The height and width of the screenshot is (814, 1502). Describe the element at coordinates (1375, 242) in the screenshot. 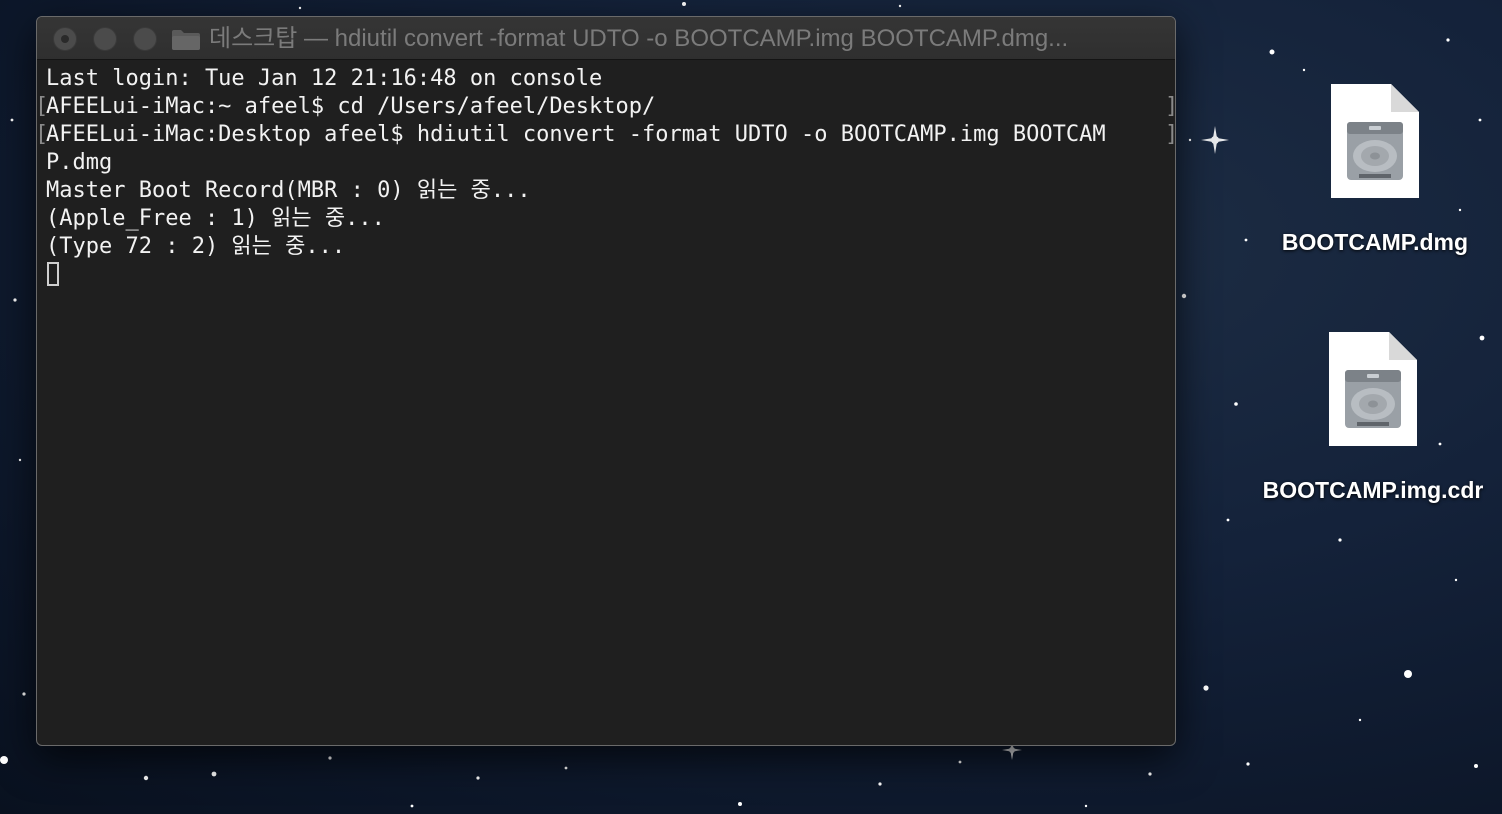

I see `file-name-label: BOOTCAMP.dmg` at that location.